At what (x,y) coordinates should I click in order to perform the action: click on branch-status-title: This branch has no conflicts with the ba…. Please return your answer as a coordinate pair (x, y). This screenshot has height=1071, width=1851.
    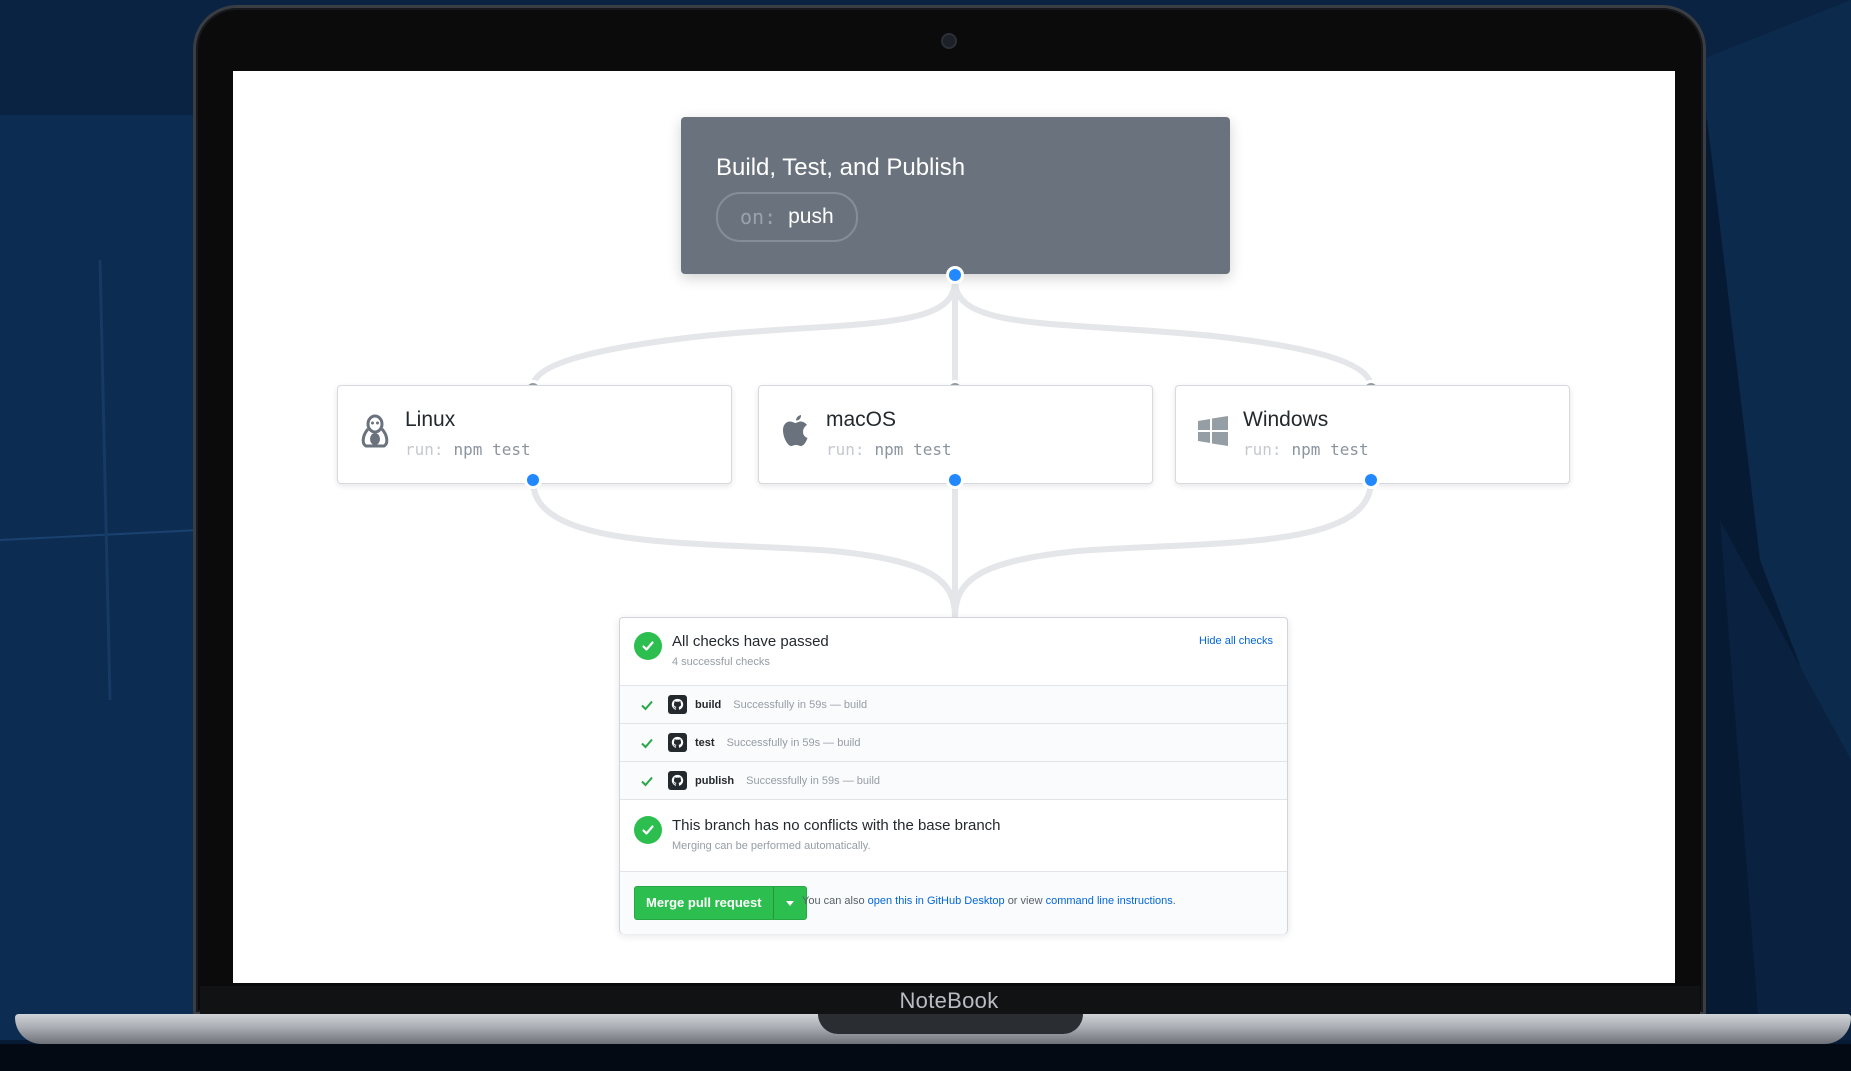
    Looking at the image, I should click on (836, 825).